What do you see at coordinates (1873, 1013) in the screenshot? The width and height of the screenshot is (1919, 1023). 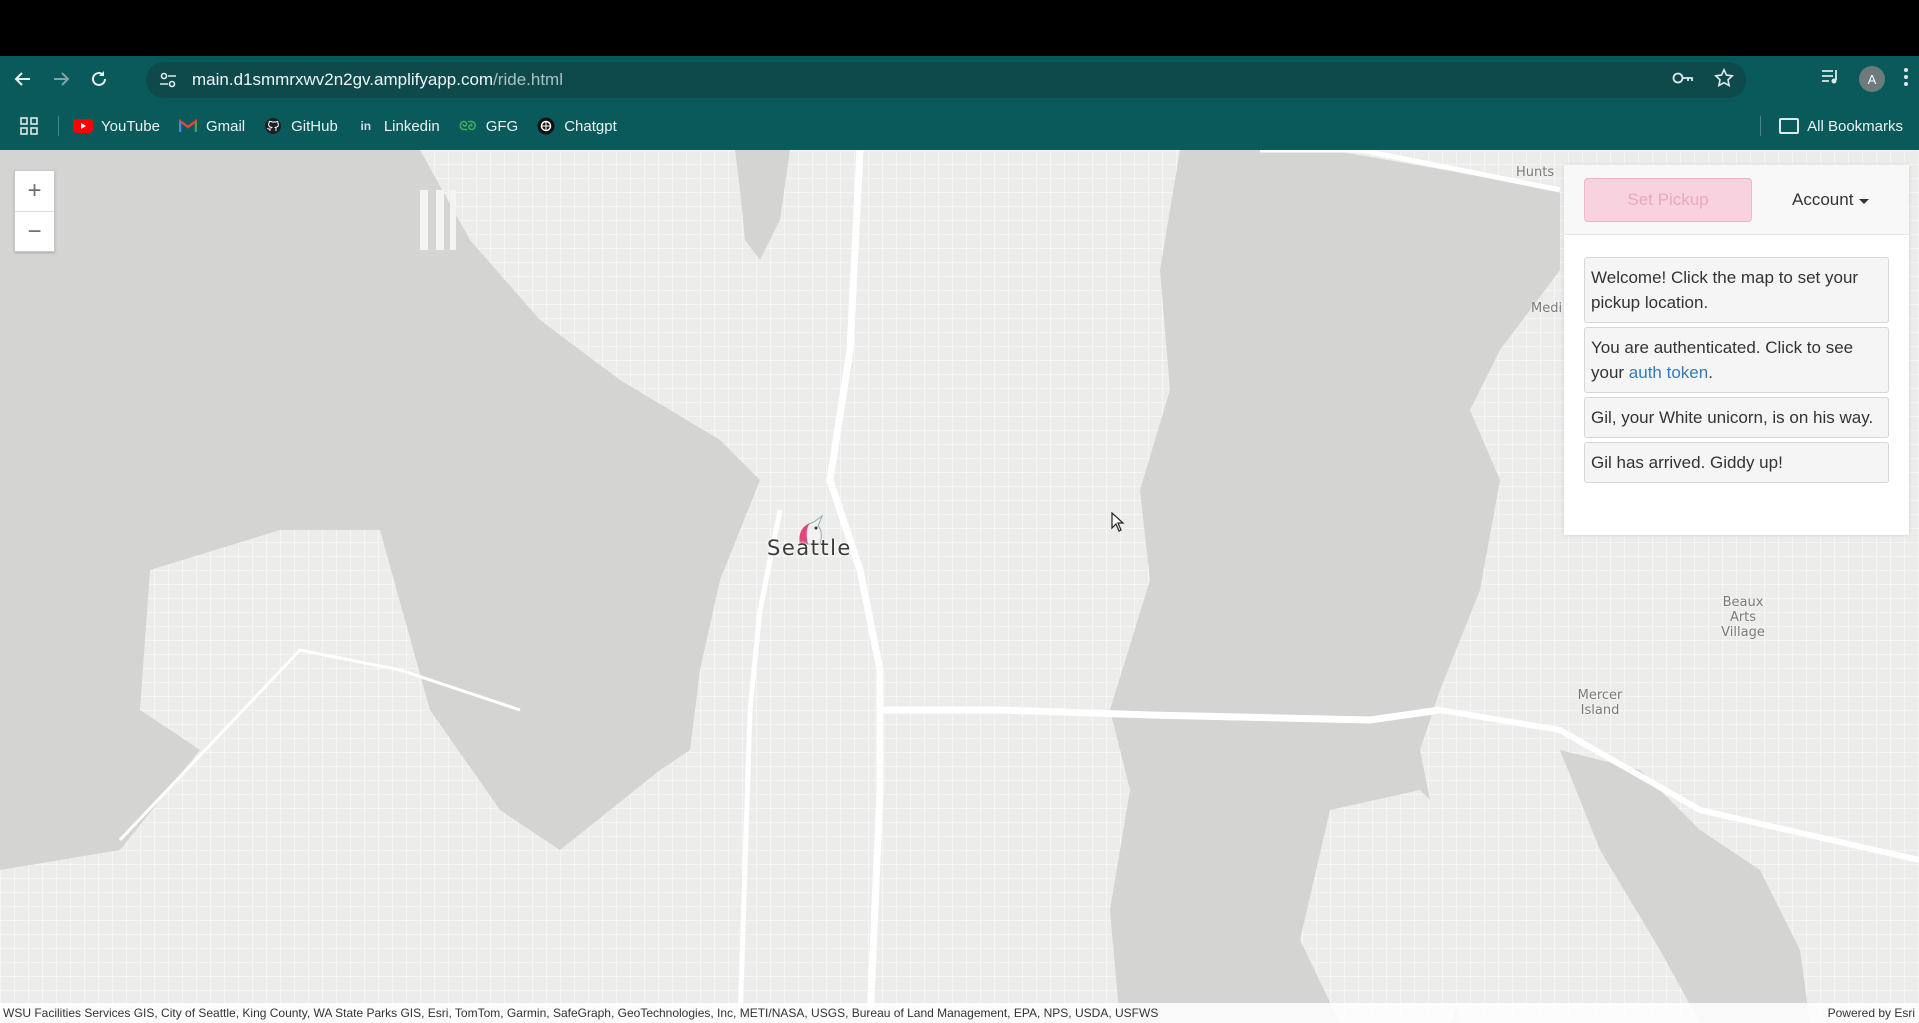 I see `powered-by-esri: Powered by Esri` at bounding box center [1873, 1013].